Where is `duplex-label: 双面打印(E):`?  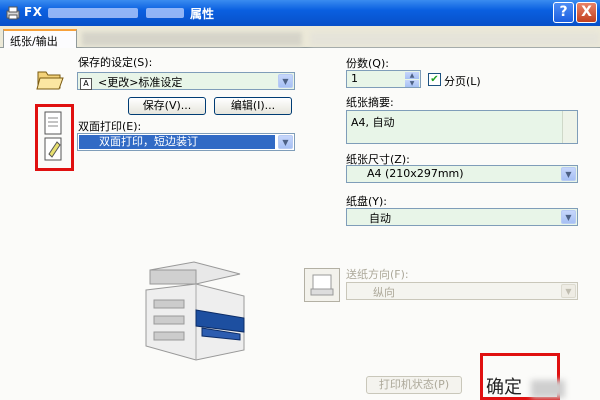
duplex-label: 双面打印(E): is located at coordinates (110, 126).